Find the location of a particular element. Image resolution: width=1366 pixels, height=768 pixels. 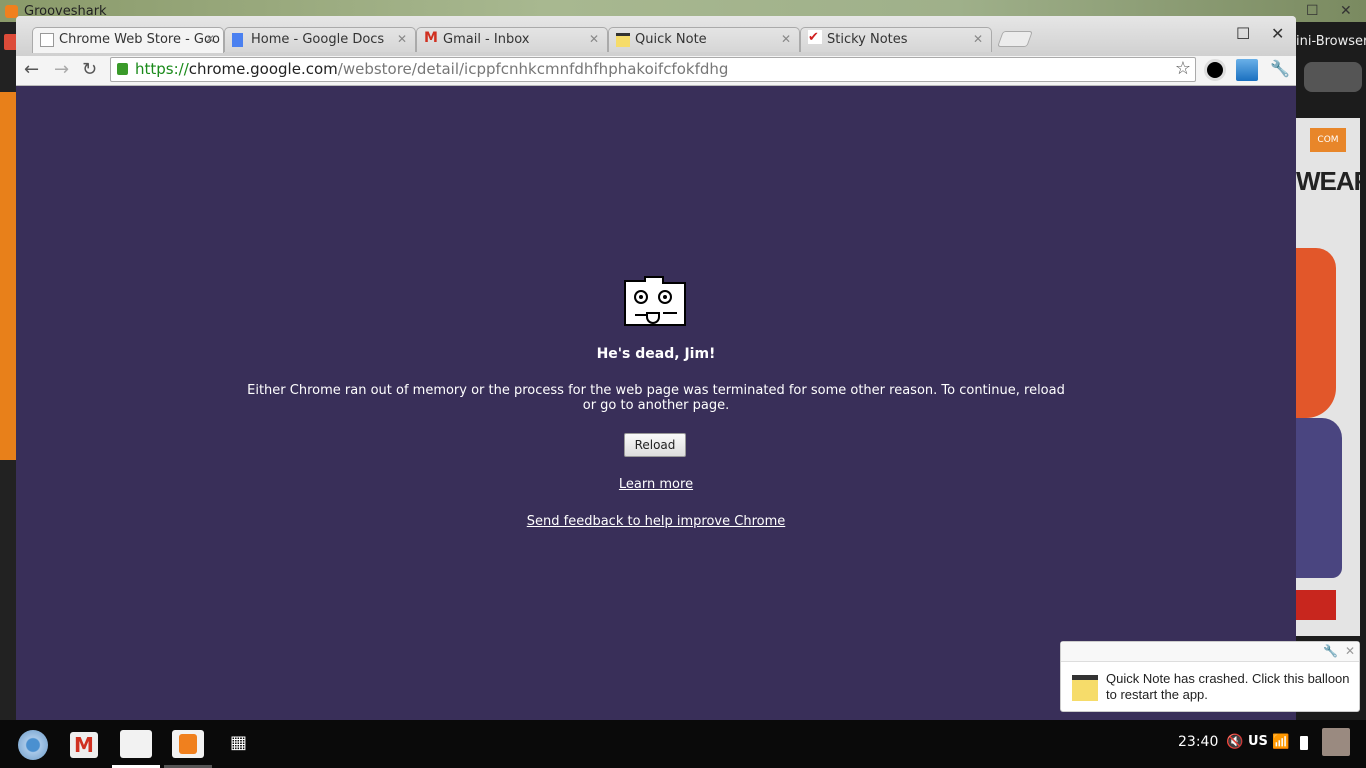

battery-icon is located at coordinates (1304, 743).